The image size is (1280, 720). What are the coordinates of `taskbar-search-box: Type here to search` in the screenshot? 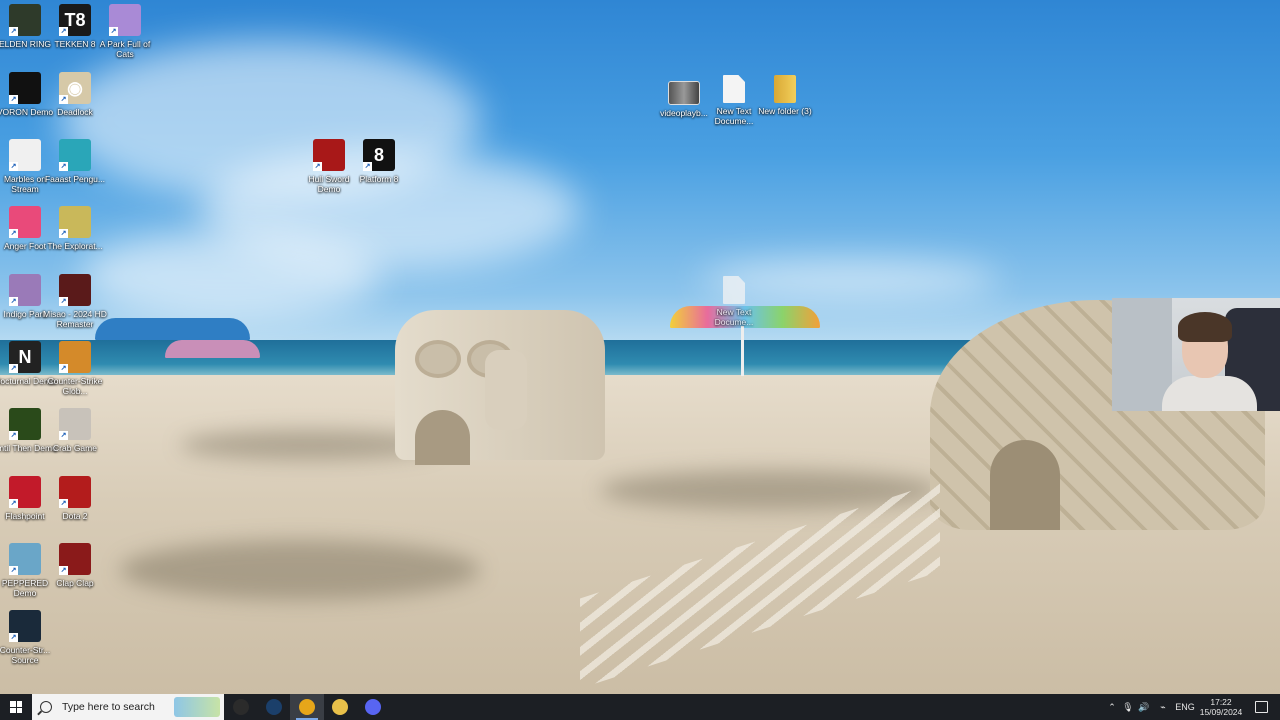 It's located at (128, 707).